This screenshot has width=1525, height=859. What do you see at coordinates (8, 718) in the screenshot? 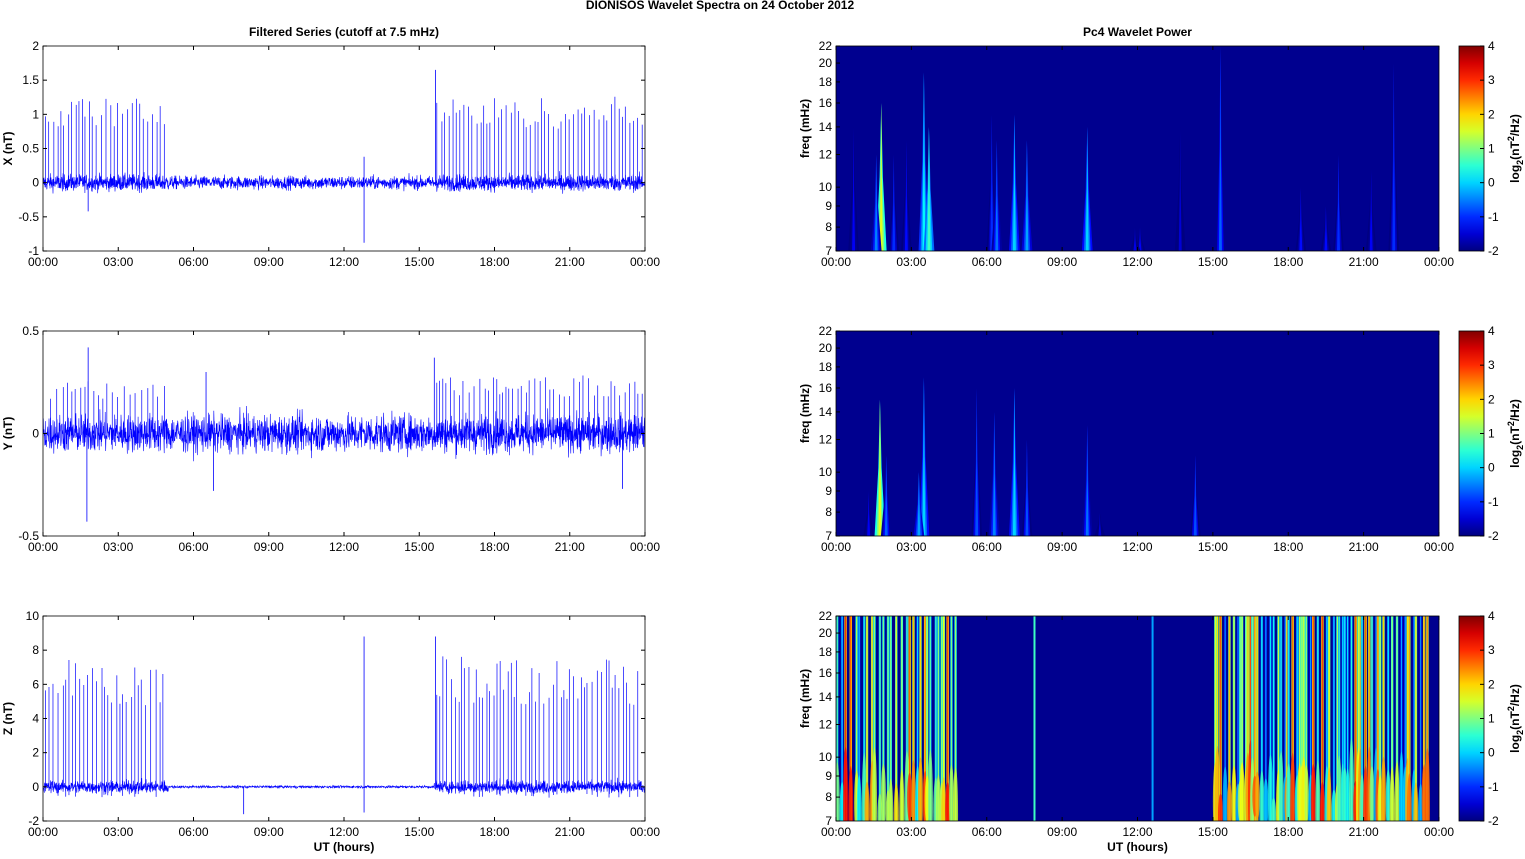
I see `y-axis-label: Z (nT)` at bounding box center [8, 718].